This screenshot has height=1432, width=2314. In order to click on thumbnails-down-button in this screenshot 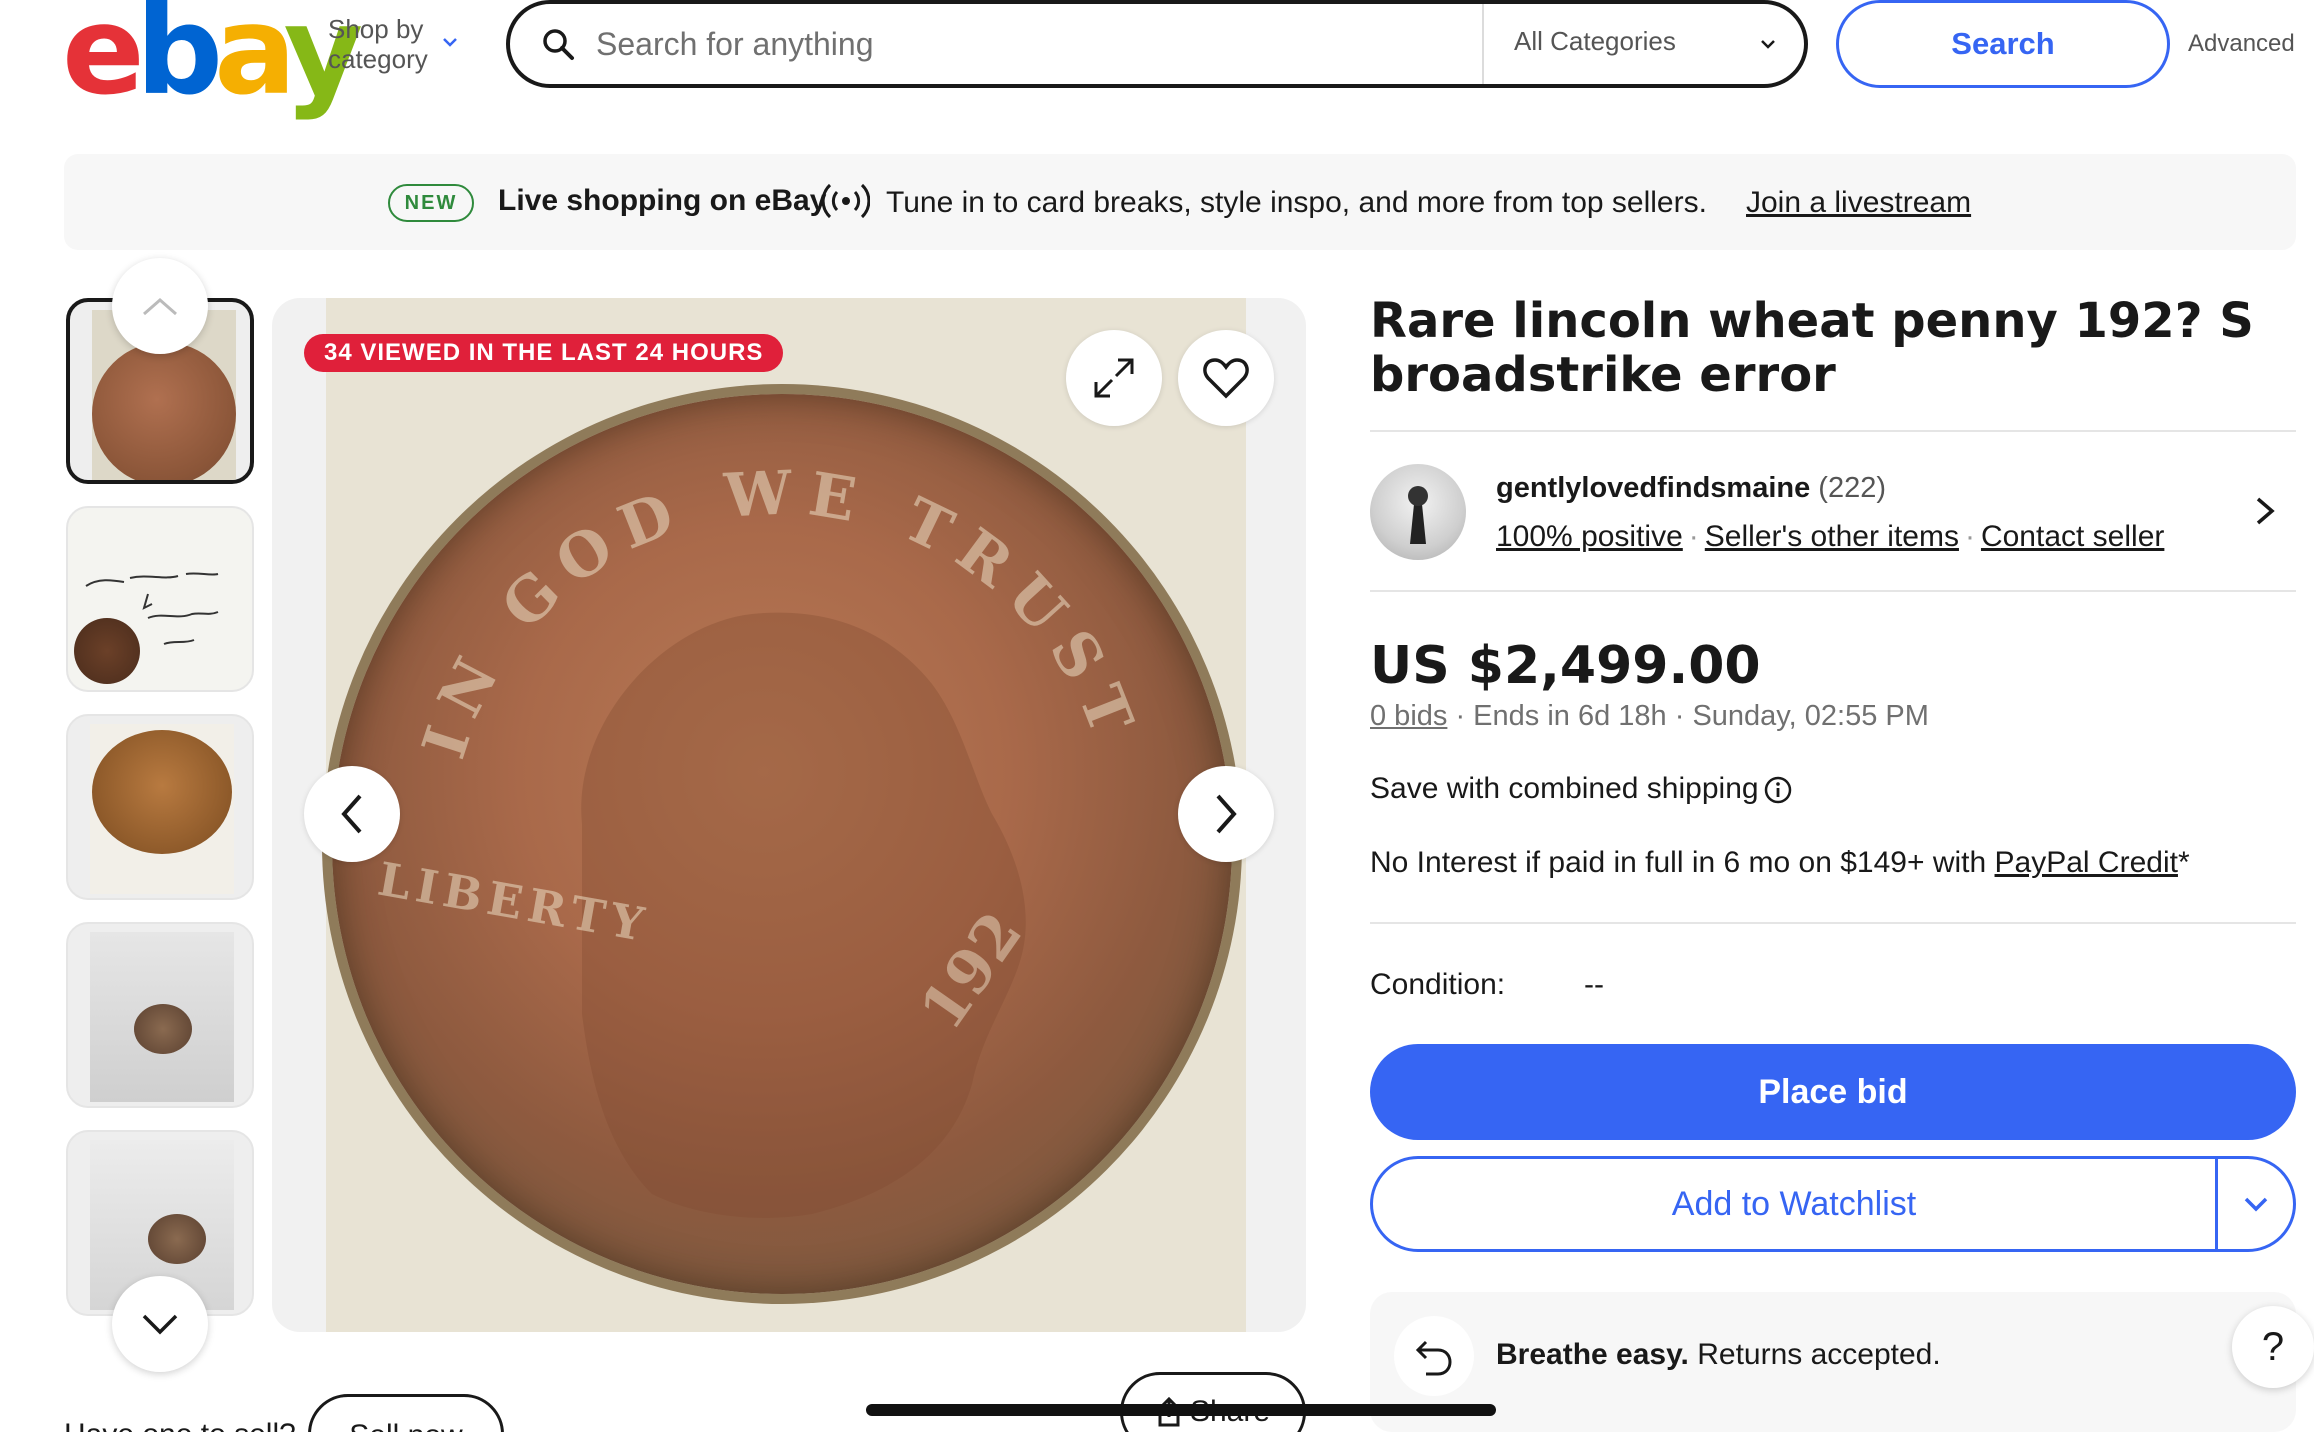, I will do `click(160, 1324)`.